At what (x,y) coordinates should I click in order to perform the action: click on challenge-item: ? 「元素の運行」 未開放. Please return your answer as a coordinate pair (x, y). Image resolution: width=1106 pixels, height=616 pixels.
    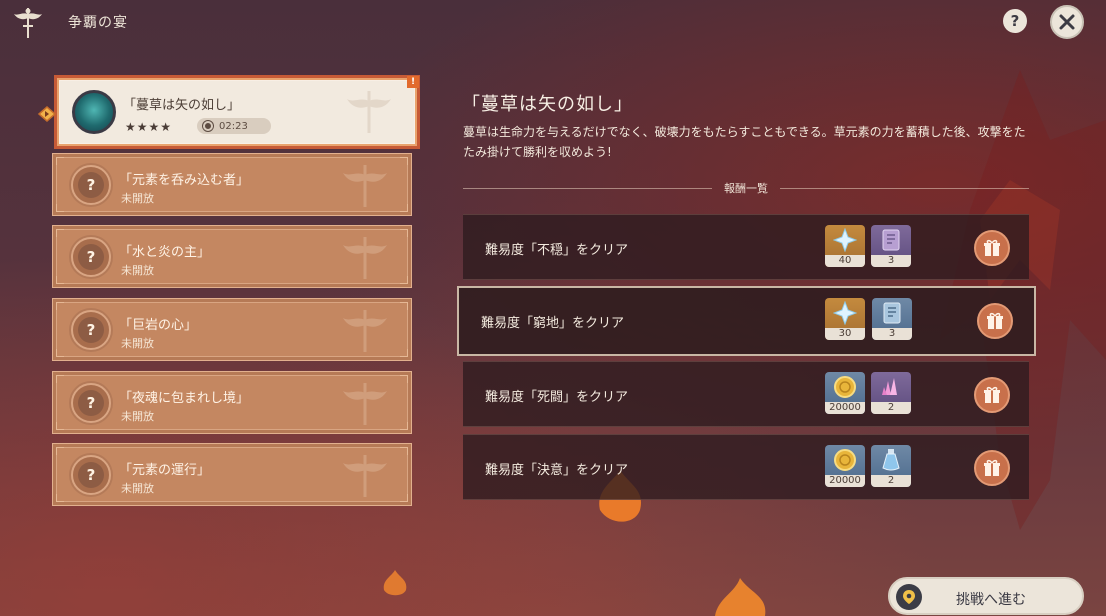
    Looking at the image, I should click on (232, 474).